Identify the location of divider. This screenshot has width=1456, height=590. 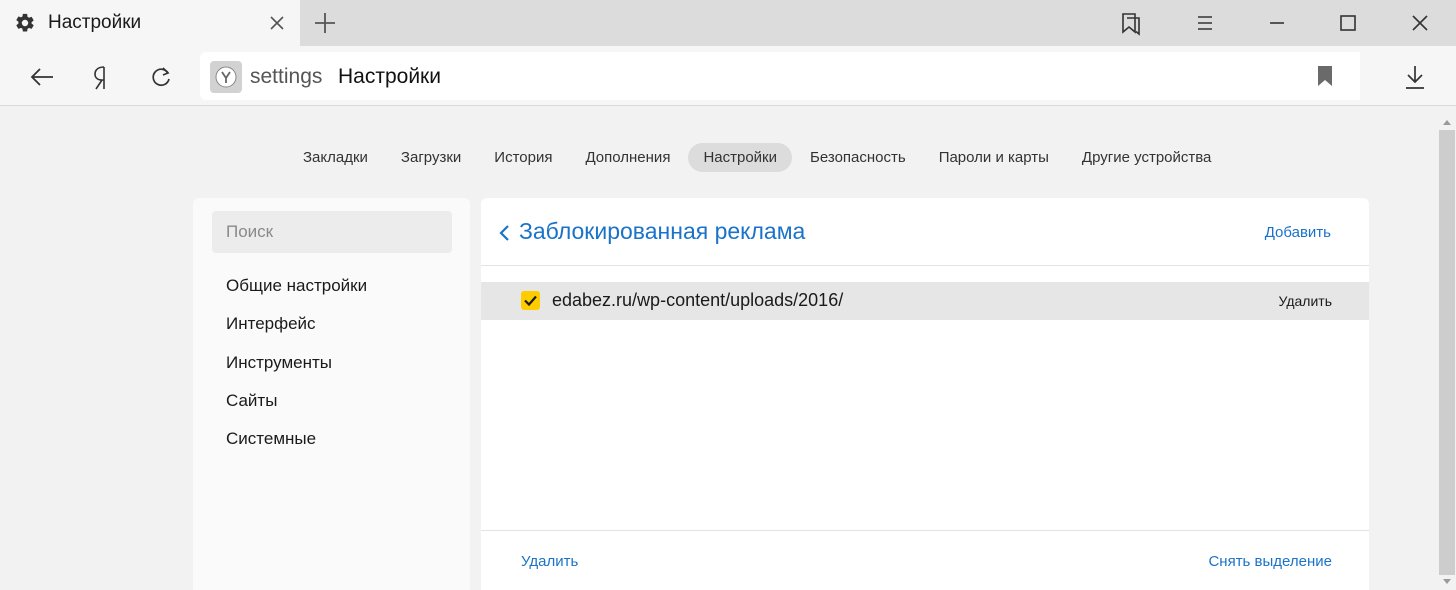
(925, 265).